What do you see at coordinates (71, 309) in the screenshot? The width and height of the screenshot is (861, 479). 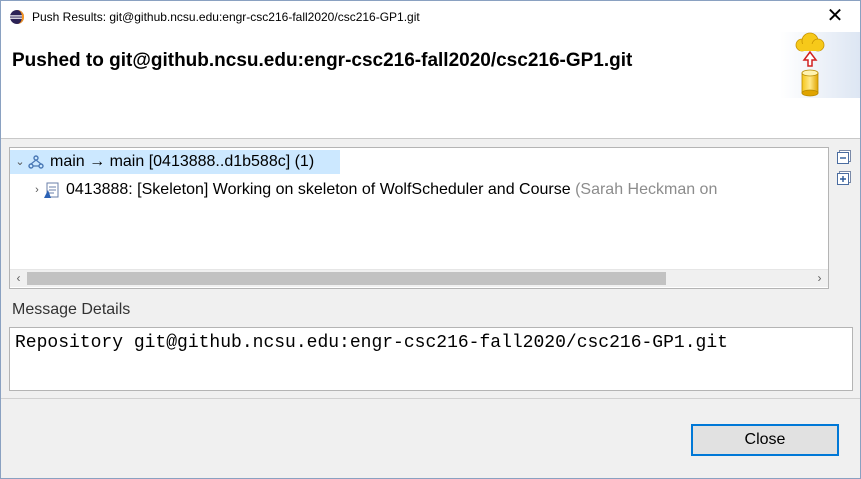 I see `message-details-label: Message Details` at bounding box center [71, 309].